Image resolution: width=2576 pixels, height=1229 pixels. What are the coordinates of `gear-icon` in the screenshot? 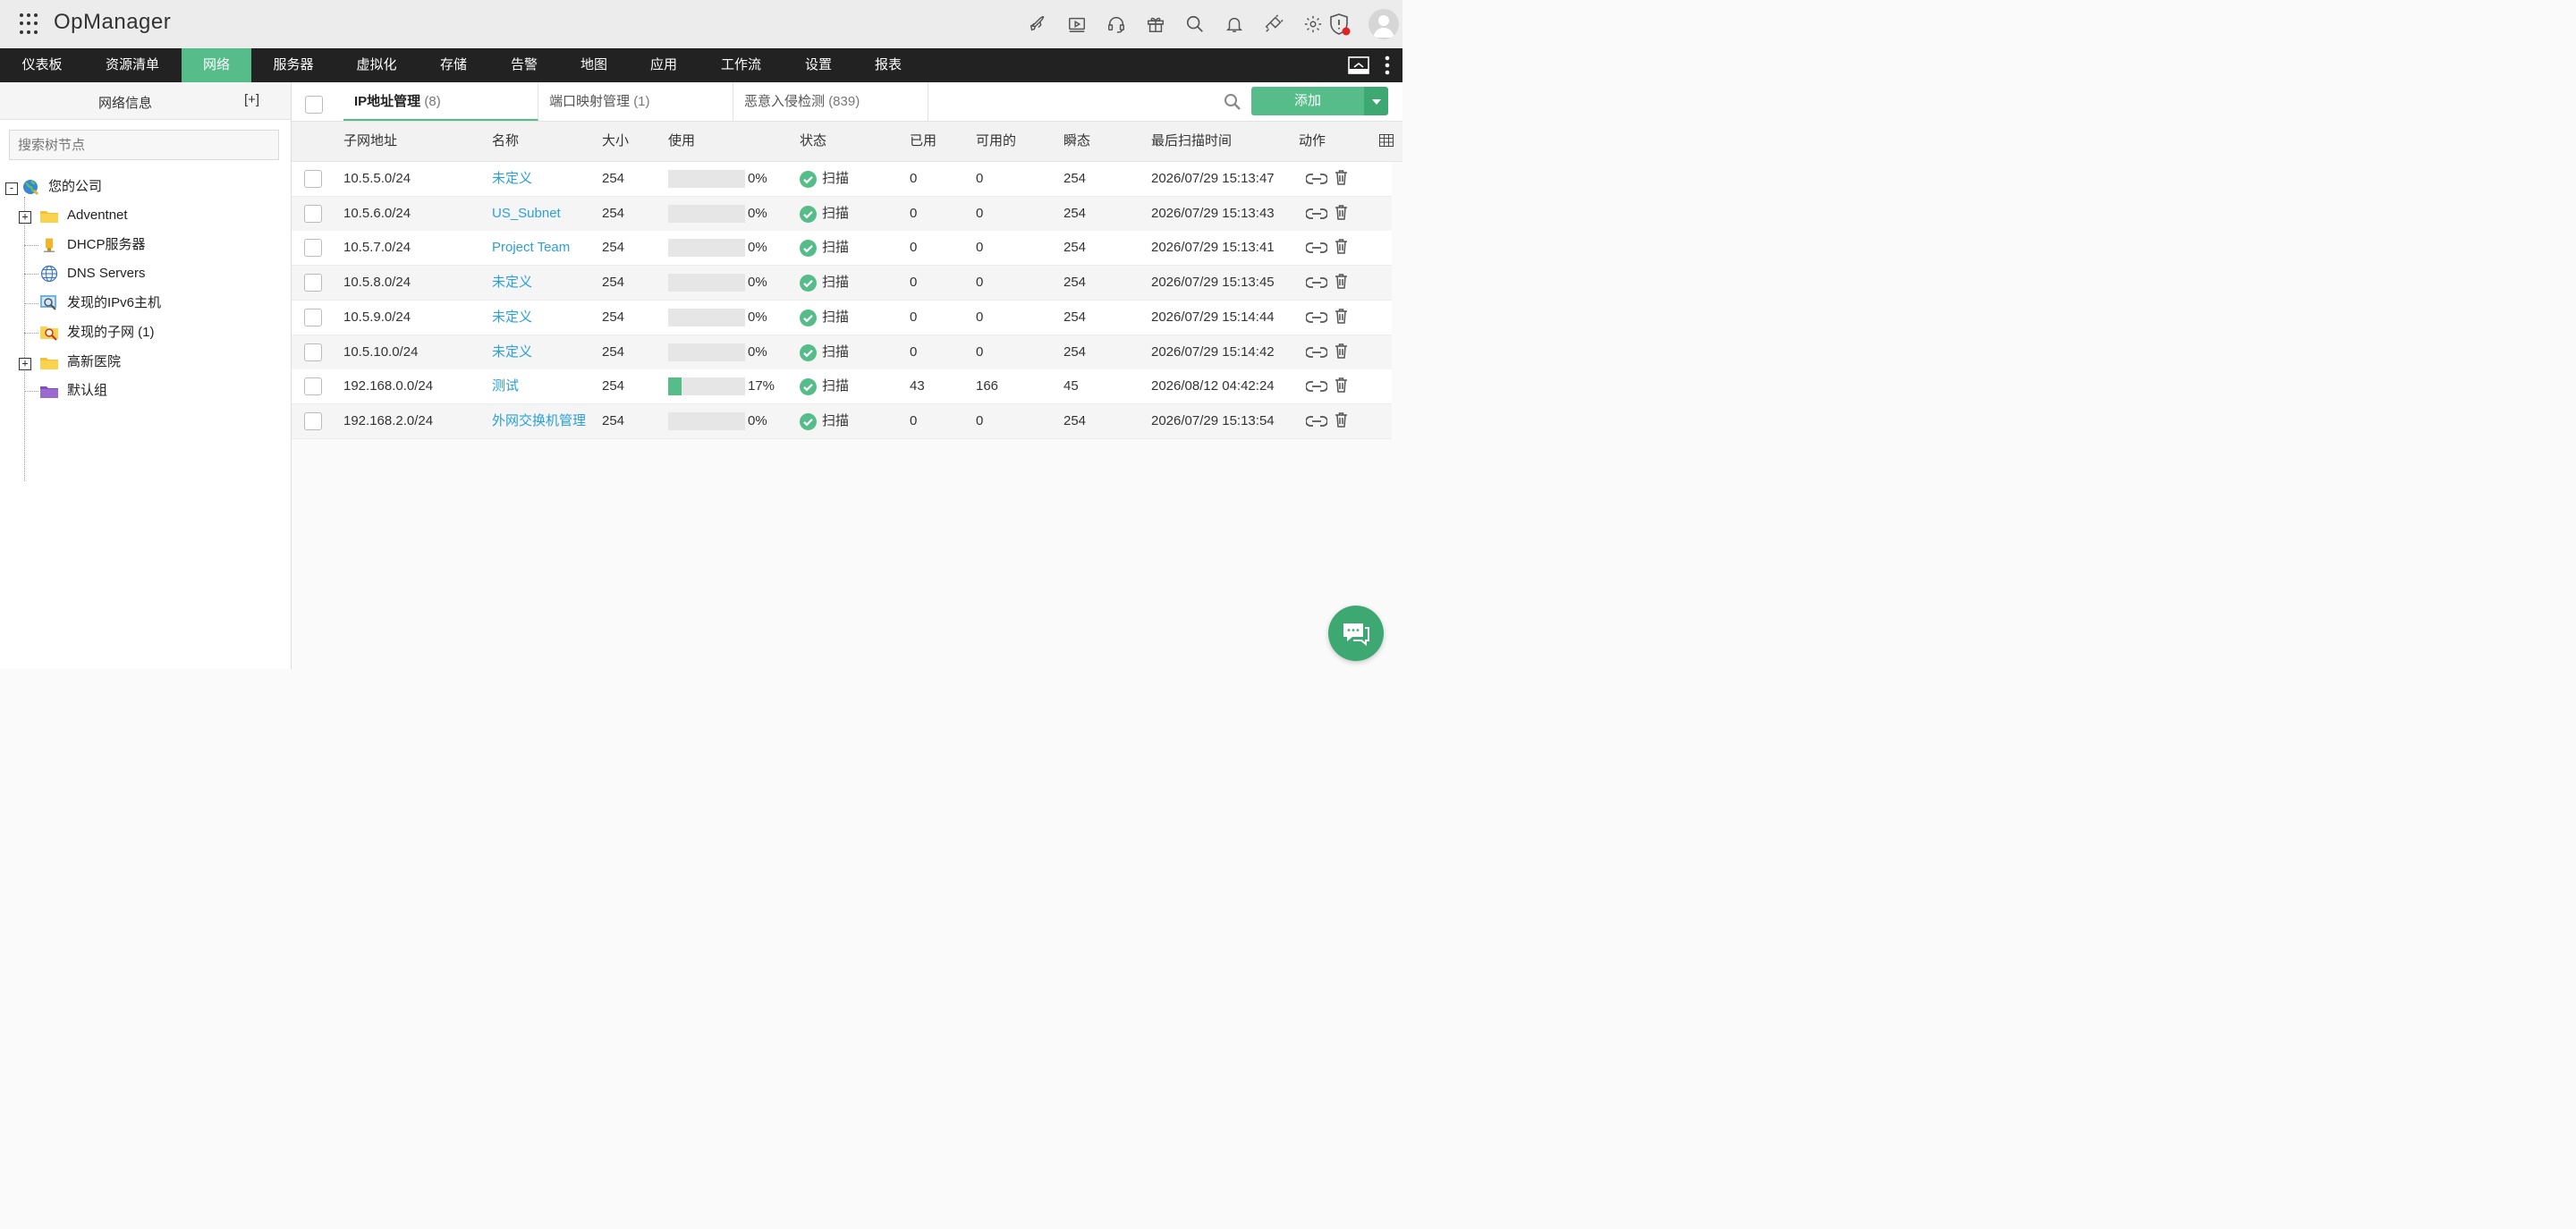 It's located at (1313, 24).